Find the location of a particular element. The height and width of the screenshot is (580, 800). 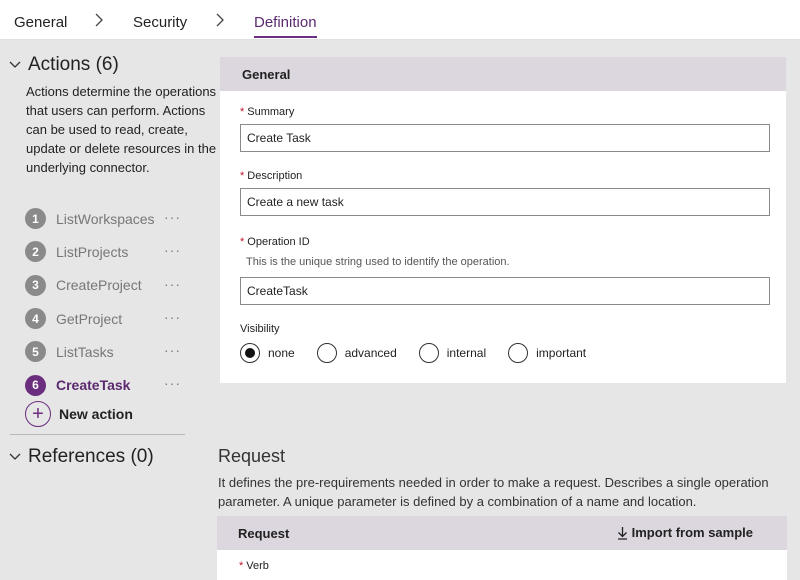

action-item-createtask: 6 CreateTask ··· is located at coordinates (110, 384).